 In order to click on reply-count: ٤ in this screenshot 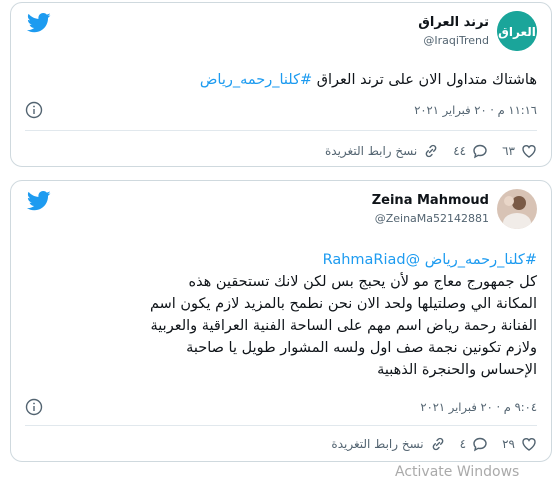, I will do `click(463, 444)`.